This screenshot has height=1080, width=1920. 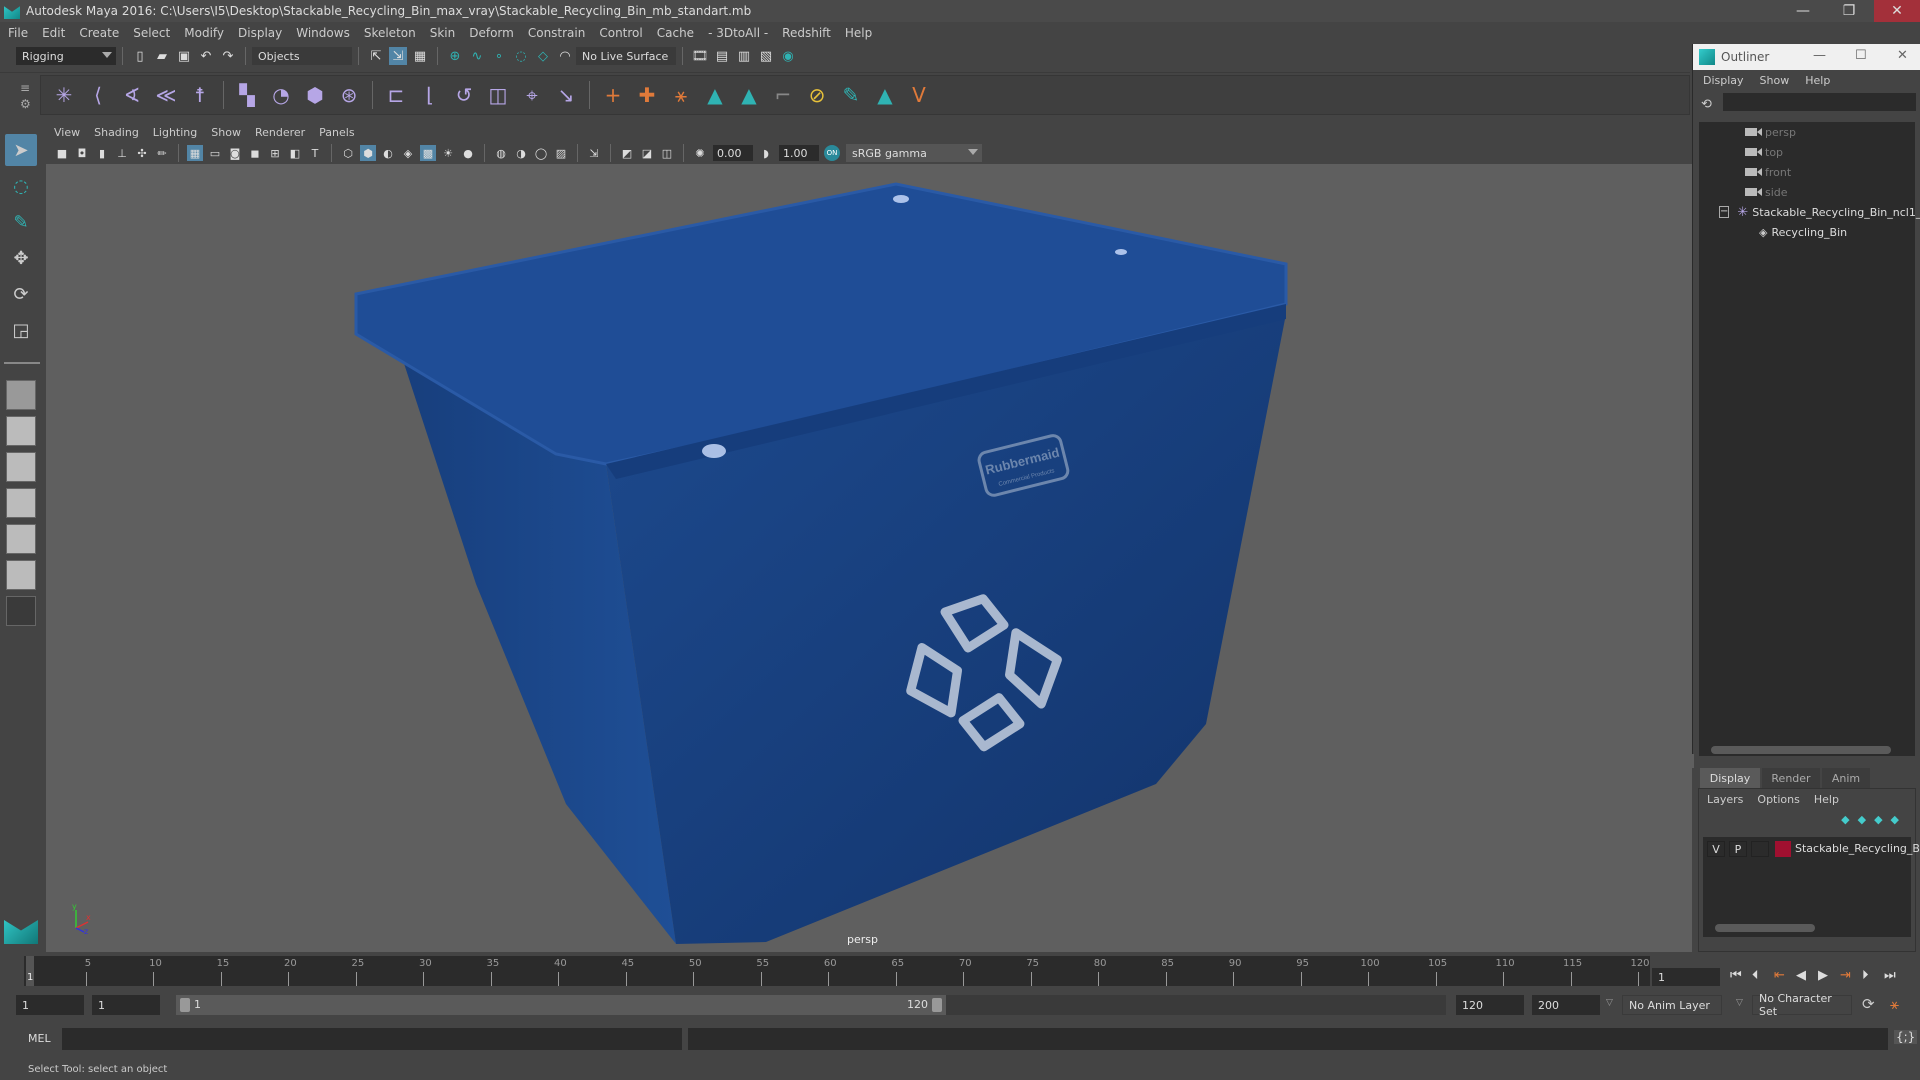 What do you see at coordinates (749, 95) in the screenshot?
I see `maya-tool-2-icon: ▲` at bounding box center [749, 95].